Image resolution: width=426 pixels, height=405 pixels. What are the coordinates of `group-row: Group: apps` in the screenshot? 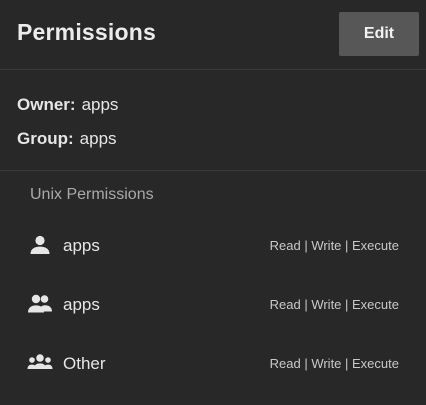 It's located at (67, 139).